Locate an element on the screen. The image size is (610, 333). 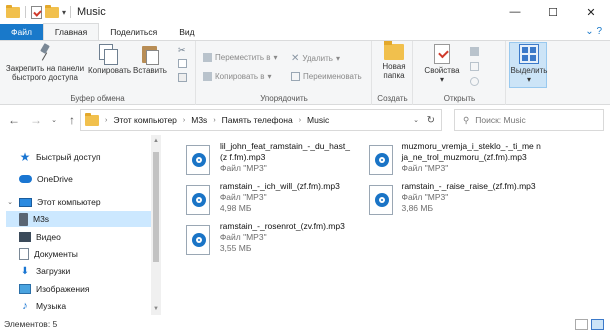
document-icon is located at coordinates (24, 254).